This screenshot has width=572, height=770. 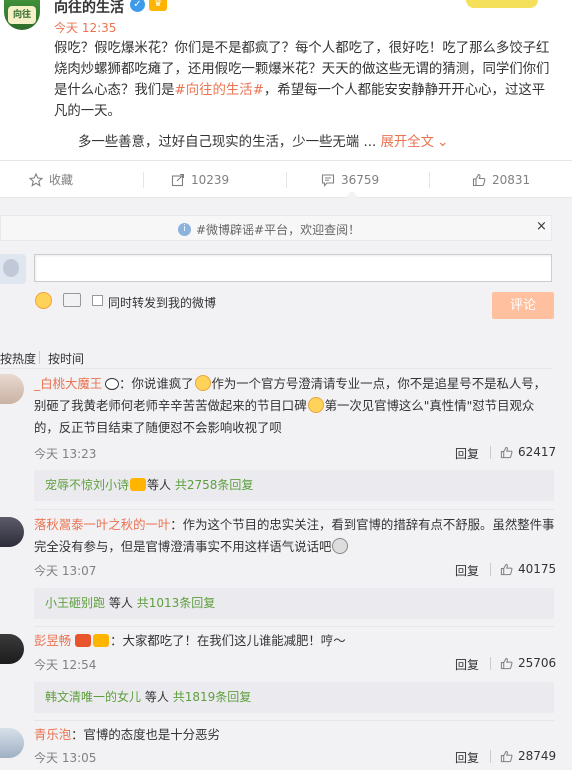 I want to click on sub-replies: 韩文清唯一的女儿 等人 共1819条回复, so click(x=294, y=697).